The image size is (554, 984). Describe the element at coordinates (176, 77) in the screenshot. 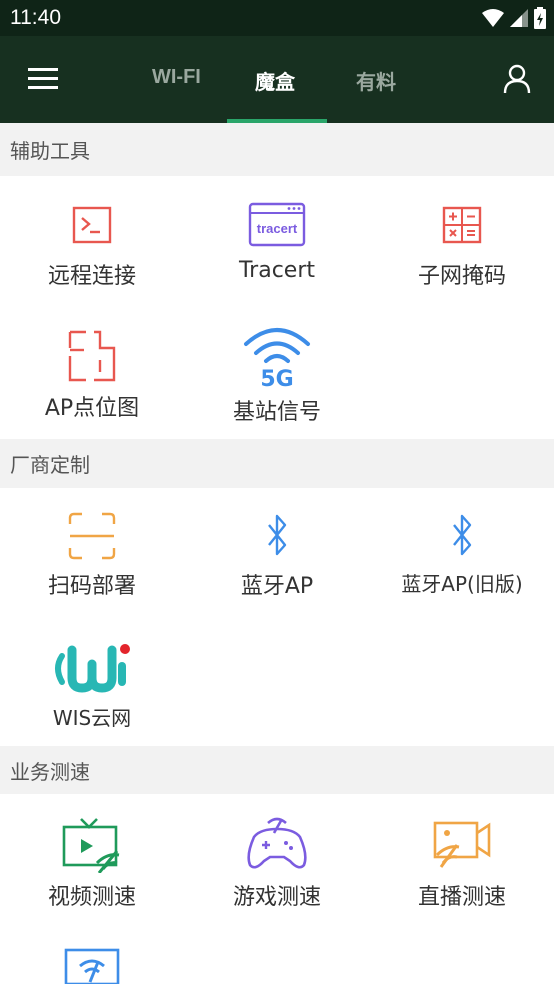

I see `tab-wifi: WI-FI` at that location.